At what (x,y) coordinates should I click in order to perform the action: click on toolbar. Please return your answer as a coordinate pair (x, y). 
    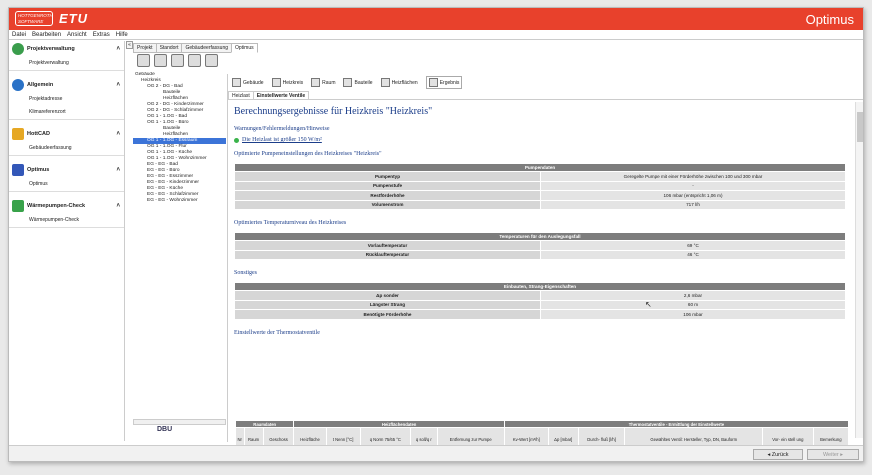
    Looking at the image, I should click on (177, 60).